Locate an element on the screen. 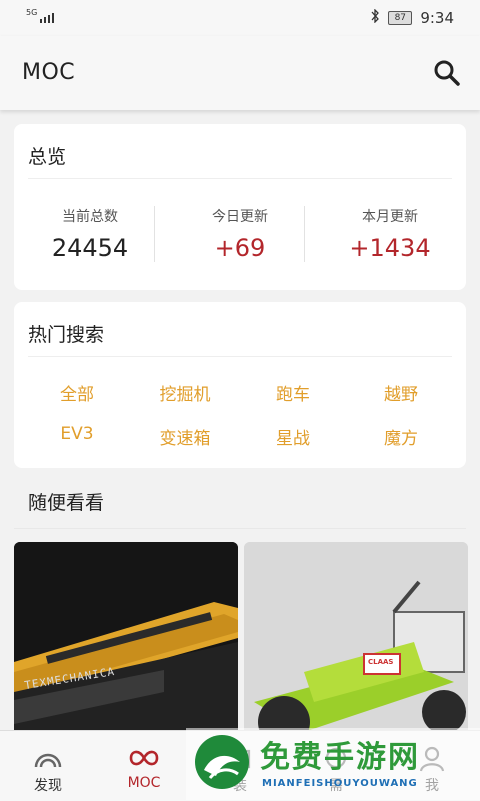 Image resolution: width=480 pixels, height=801 pixels. stat-total: 当前总数 24454 is located at coordinates (90, 234).